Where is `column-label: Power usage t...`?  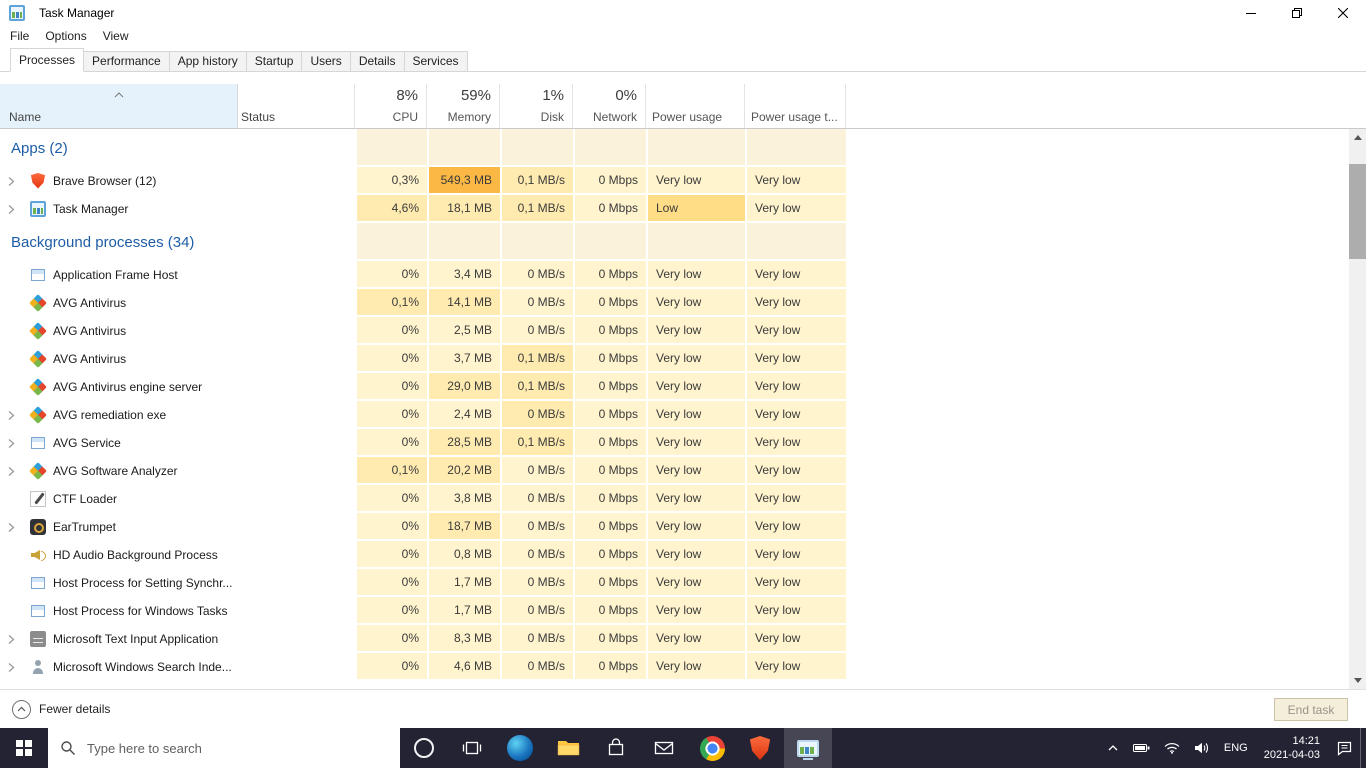 column-label: Power usage t... is located at coordinates (794, 117).